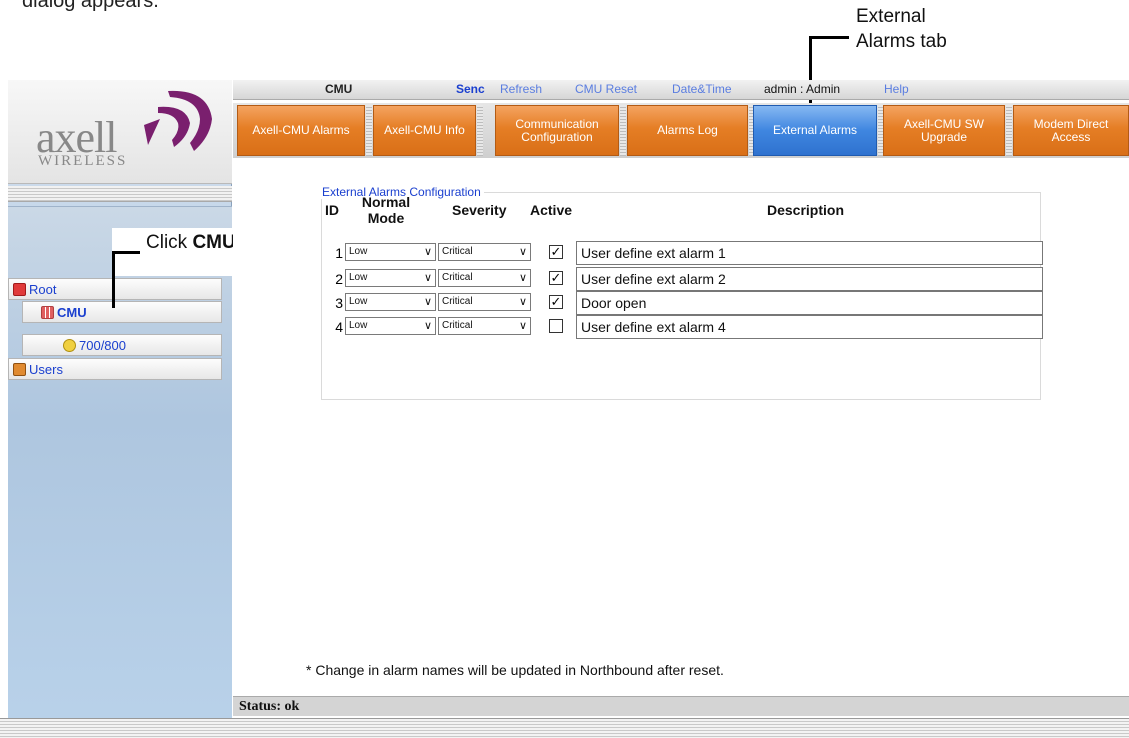  Describe the element at coordinates (896, 89) in the screenshot. I see `help-button: Help` at that location.